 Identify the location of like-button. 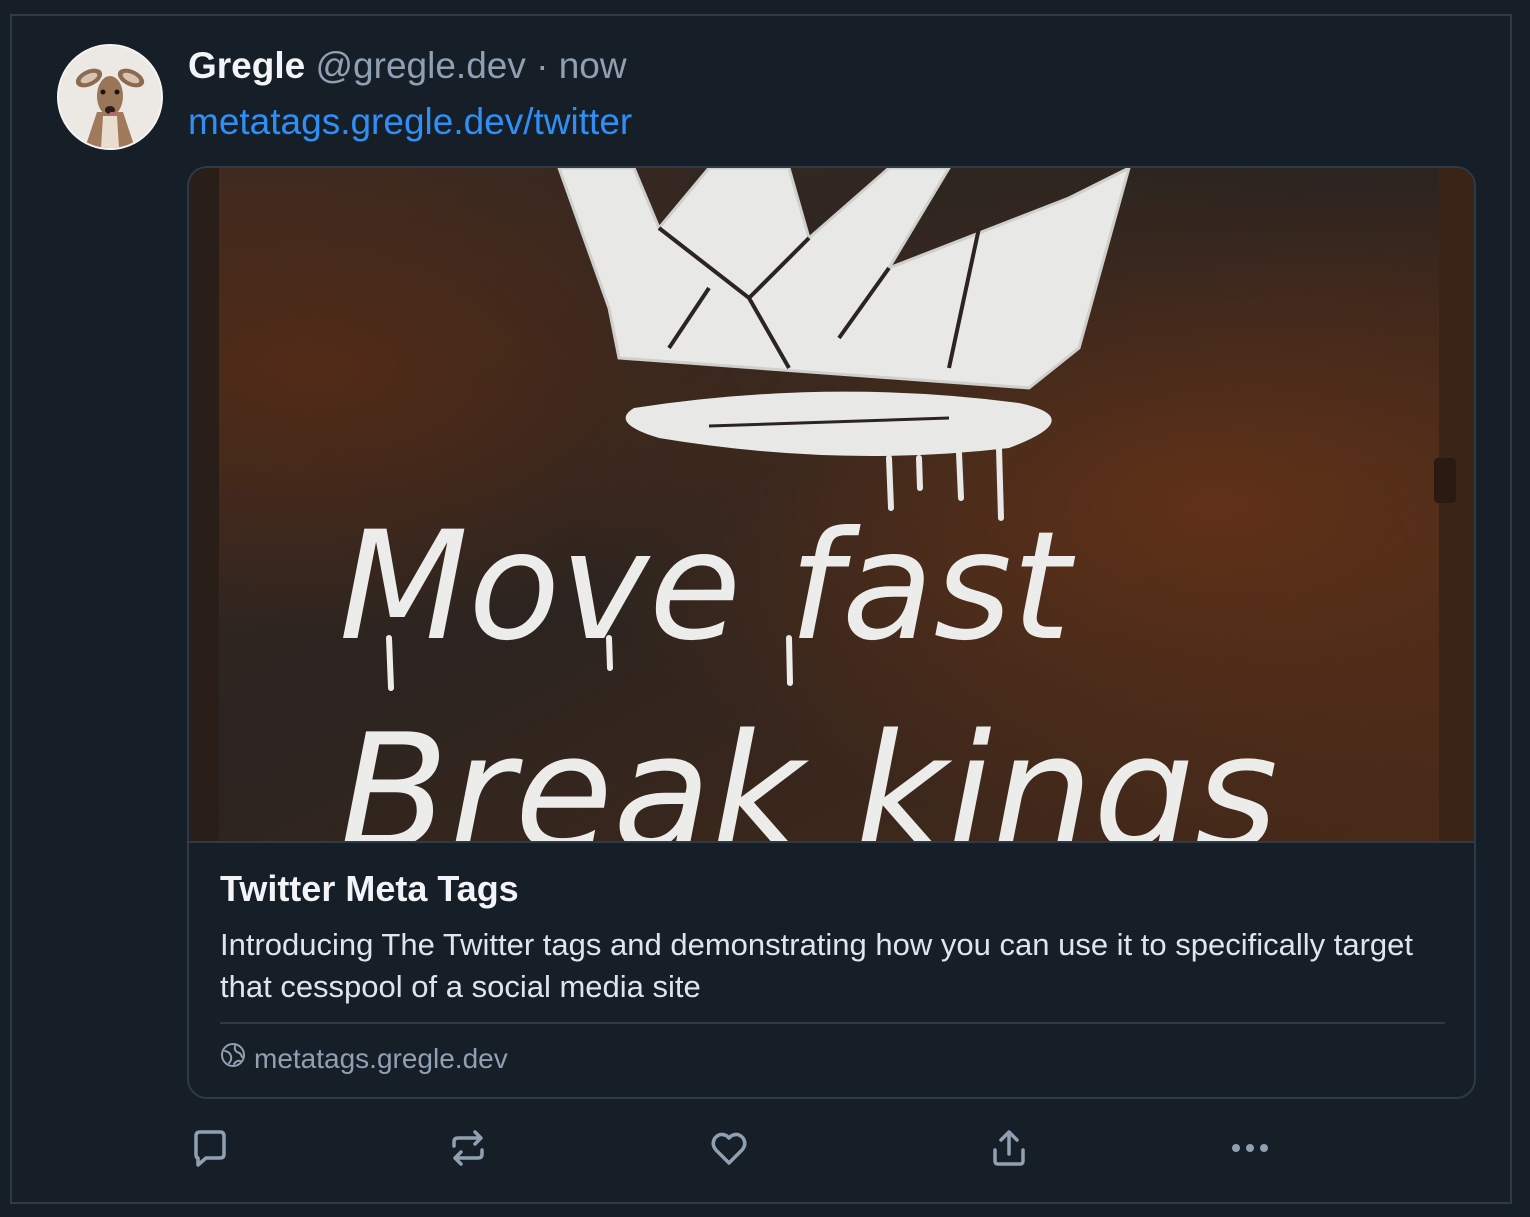
(729, 1148).